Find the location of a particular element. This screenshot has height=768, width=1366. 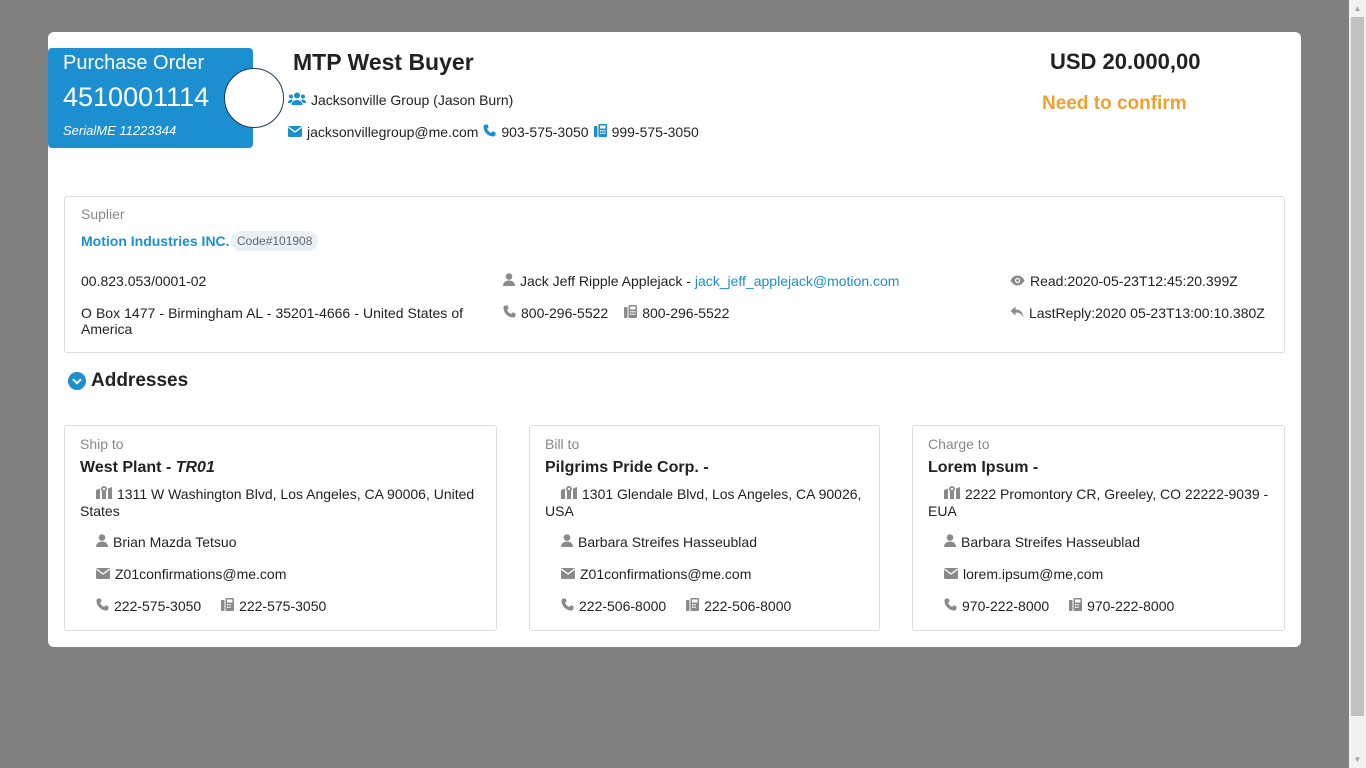

supplier-contact-email: jack_jeff_applejack@motion.com is located at coordinates (797, 281).